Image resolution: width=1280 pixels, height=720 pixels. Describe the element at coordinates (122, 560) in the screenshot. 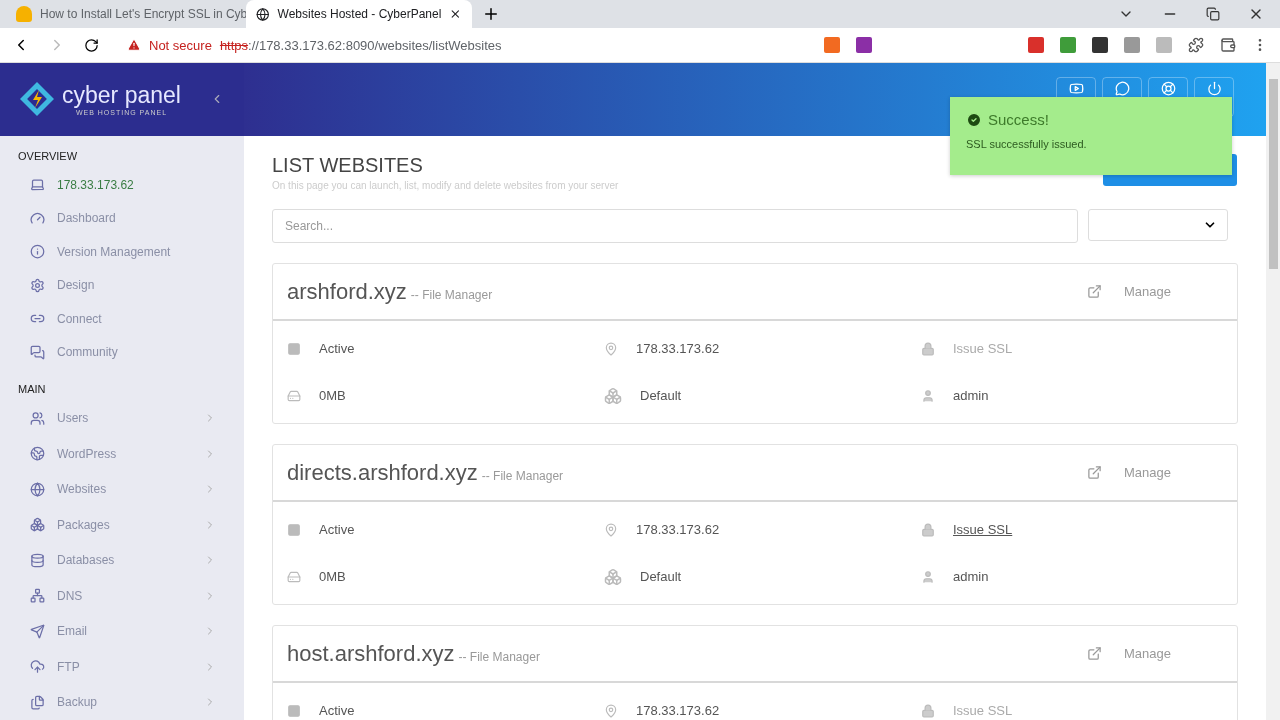

I see `sidebar-item: Databases` at that location.